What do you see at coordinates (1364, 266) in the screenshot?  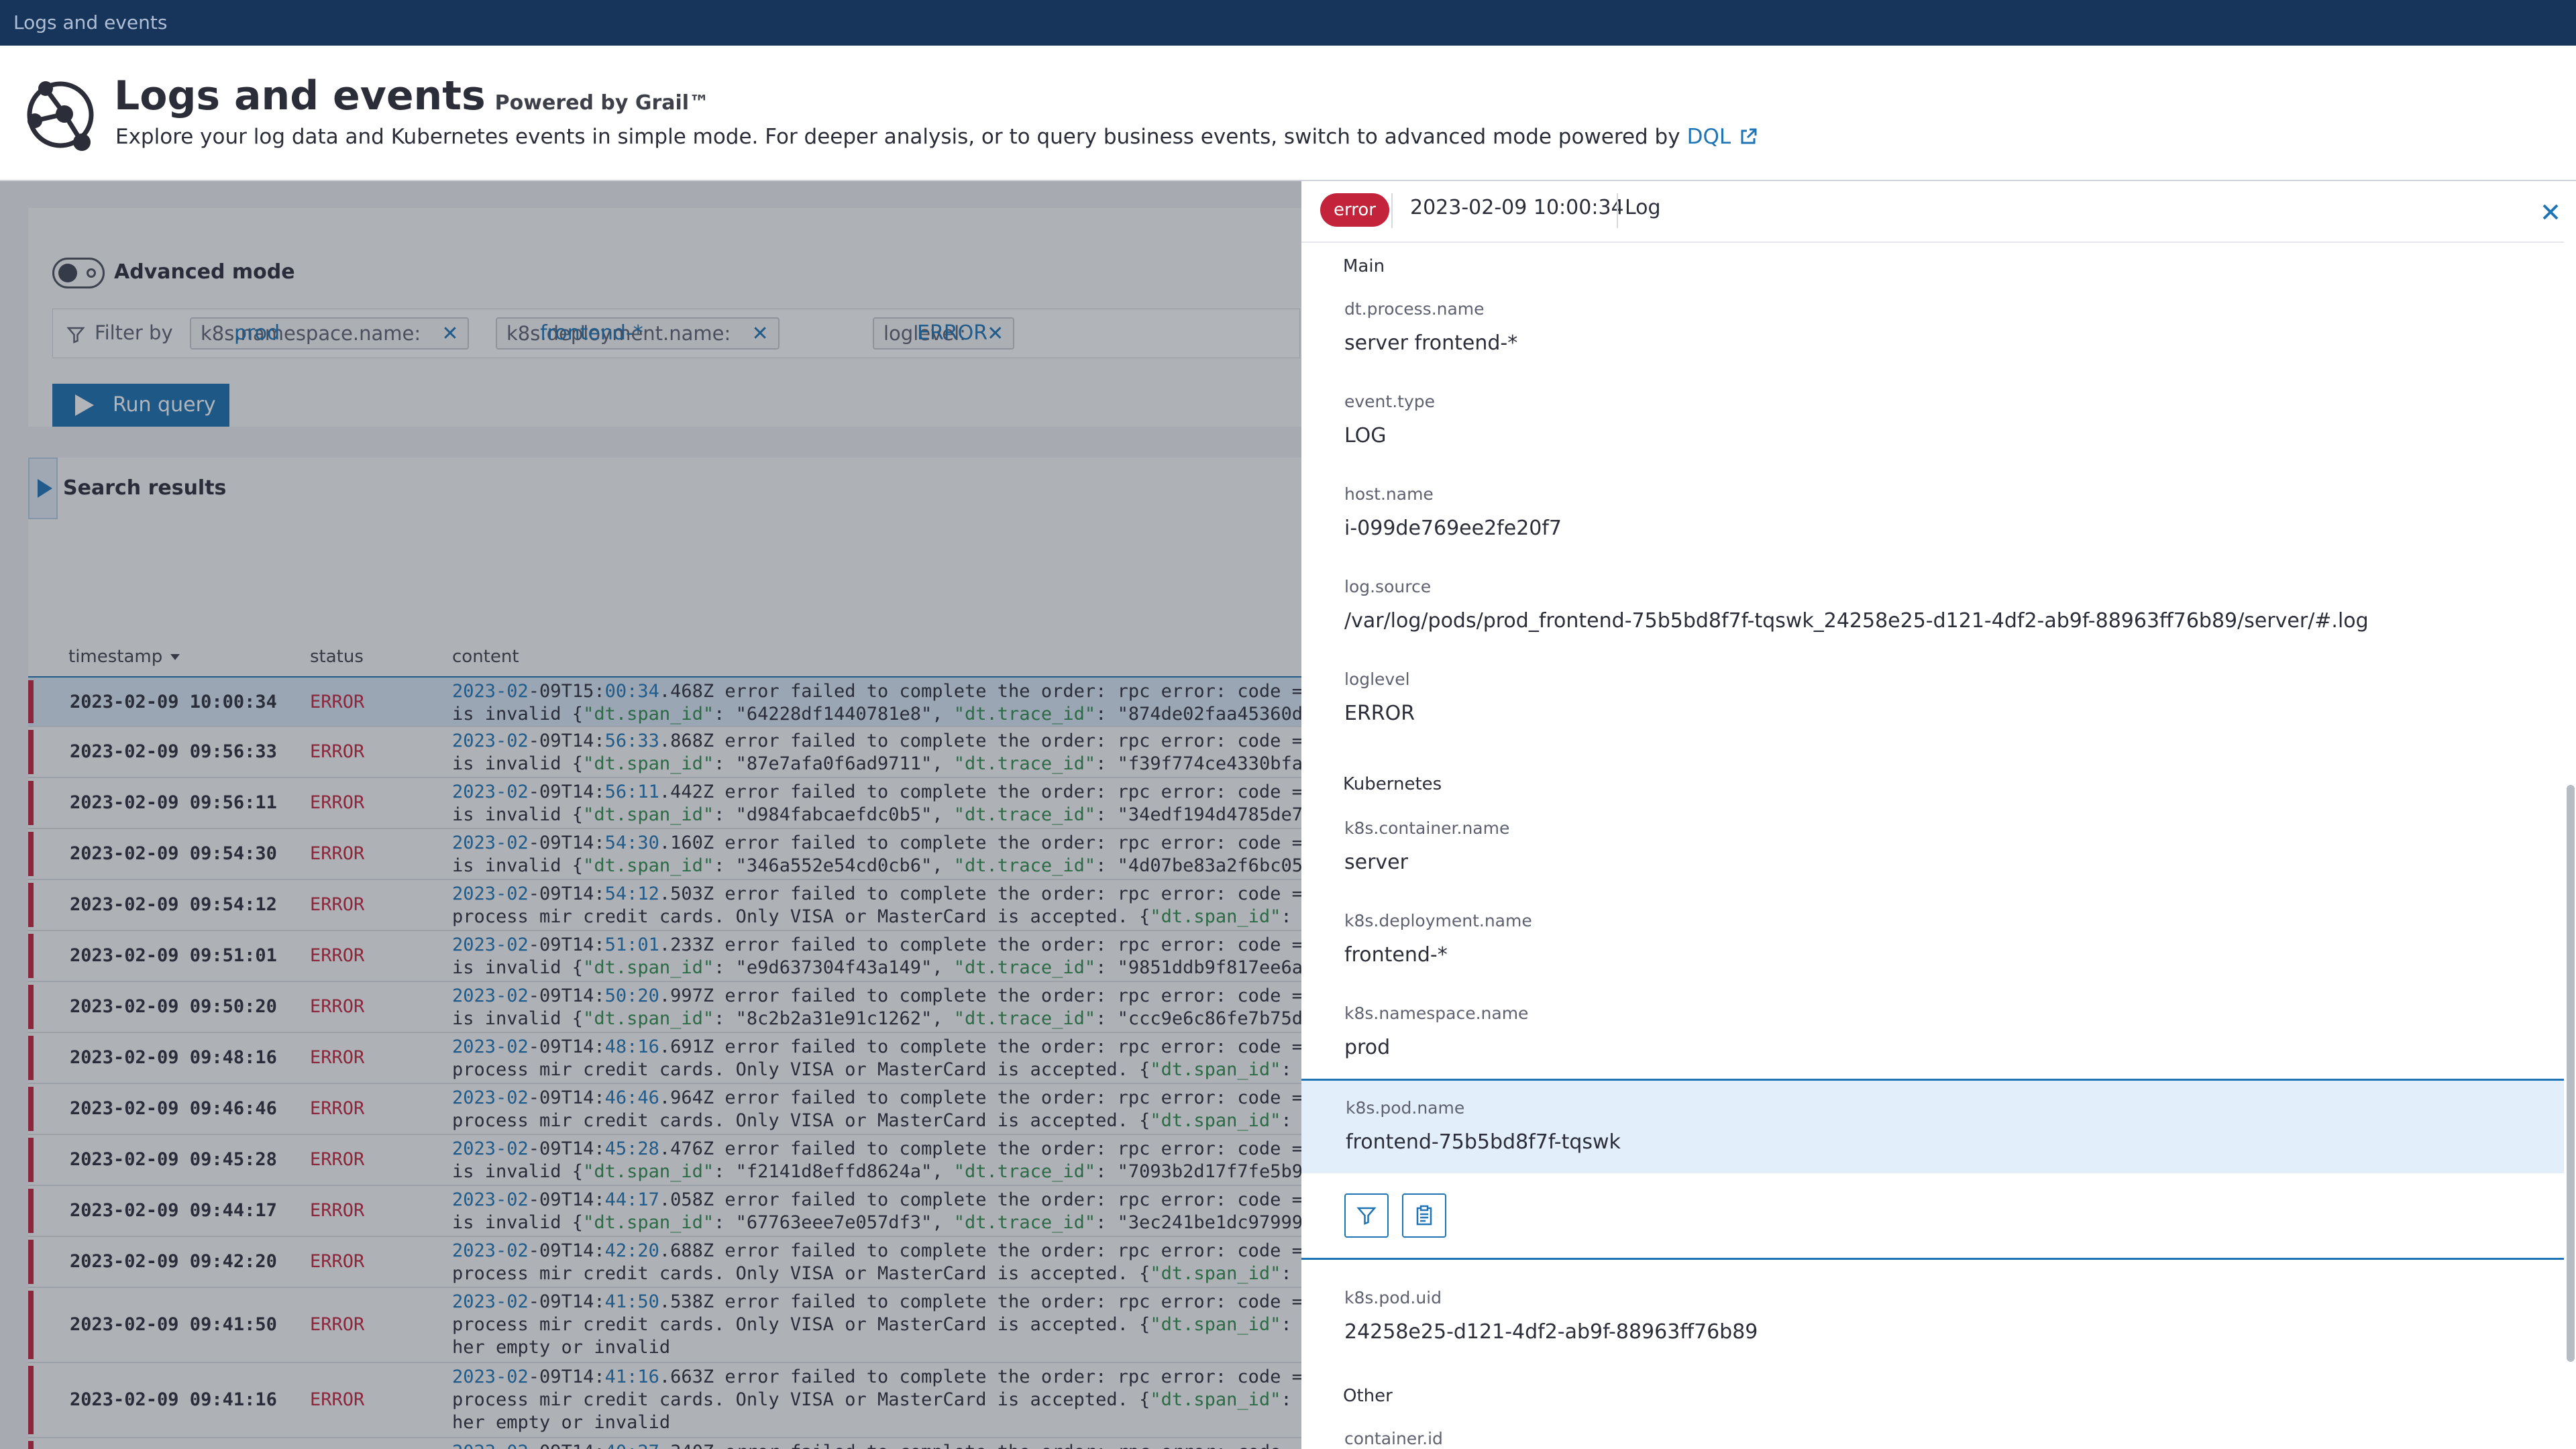 I see `section-main: Main` at bounding box center [1364, 266].